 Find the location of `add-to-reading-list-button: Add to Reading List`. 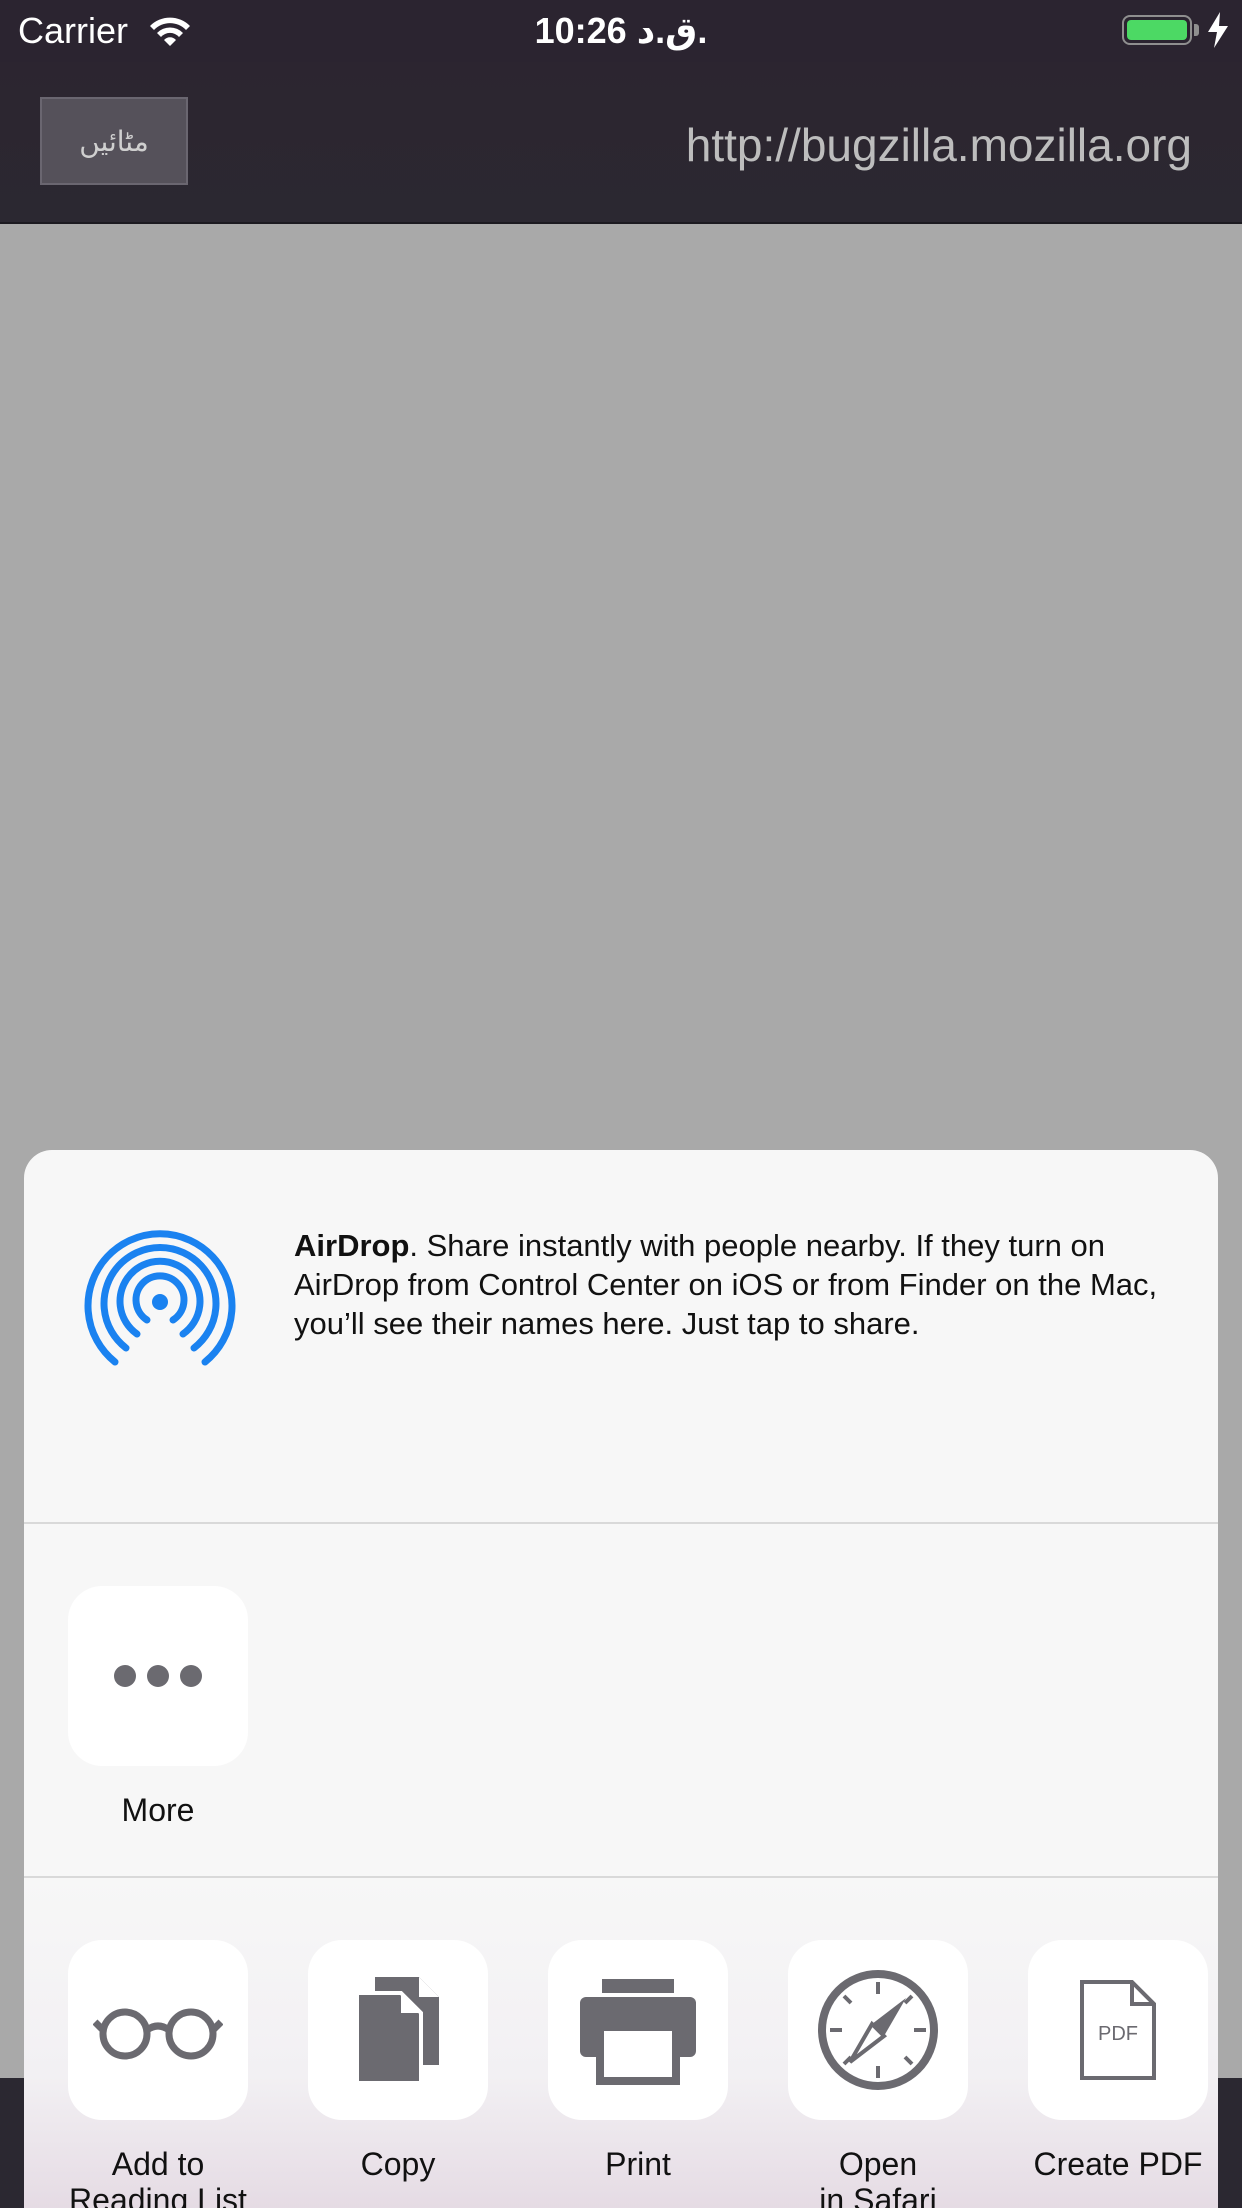

add-to-reading-list-button: Add to Reading List is located at coordinates (158, 2074).